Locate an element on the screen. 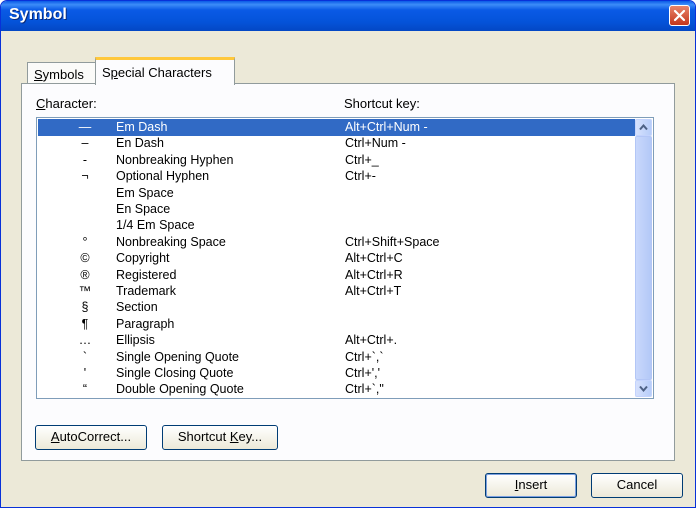 Image resolution: width=696 pixels, height=508 pixels. list-item: ™ Trademark Alt+Ctrl+T is located at coordinates (344, 291).